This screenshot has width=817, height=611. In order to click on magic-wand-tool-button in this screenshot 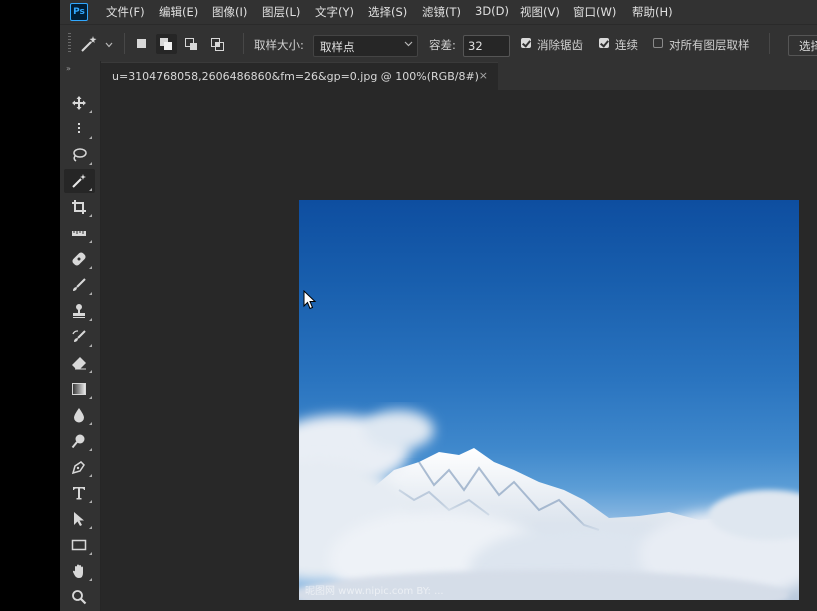, I will do `click(79, 181)`.